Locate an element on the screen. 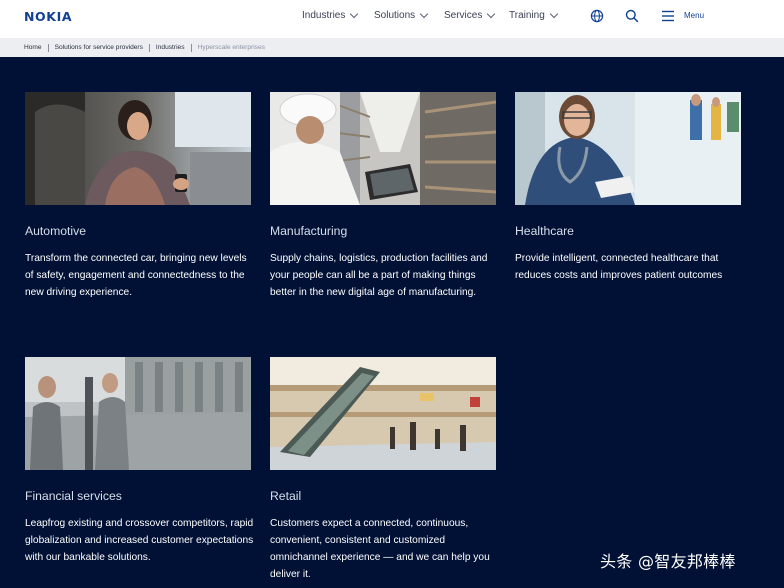  manufacturing-image is located at coordinates (383, 148).